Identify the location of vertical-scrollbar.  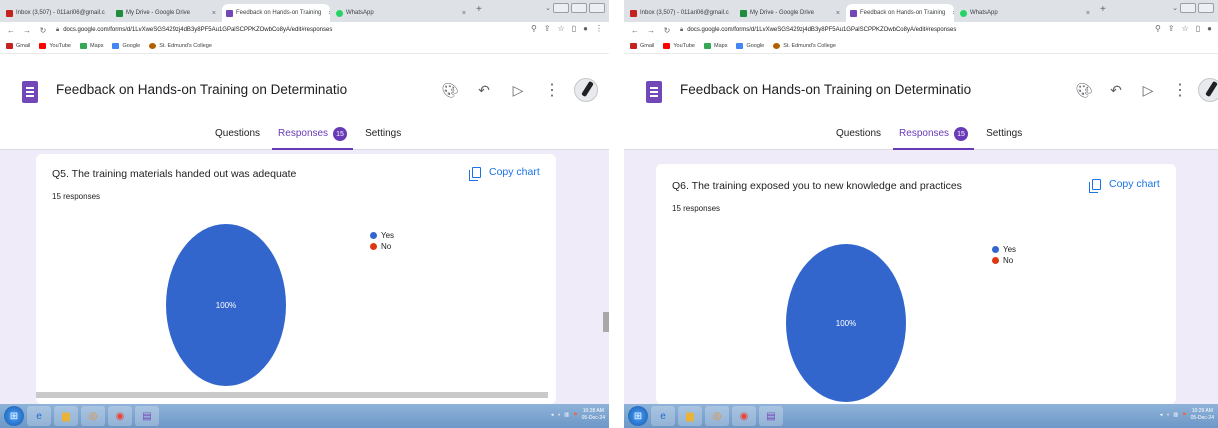
(606, 322).